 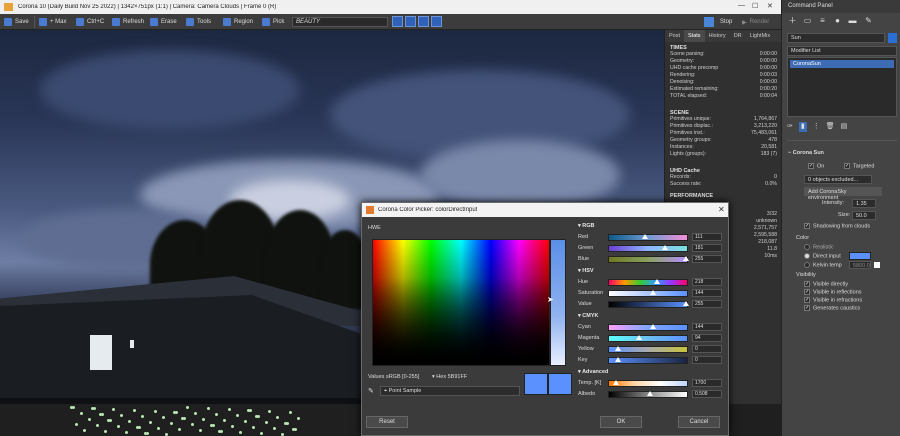 I want to click on tools-button: Tools, so click(x=198, y=22).